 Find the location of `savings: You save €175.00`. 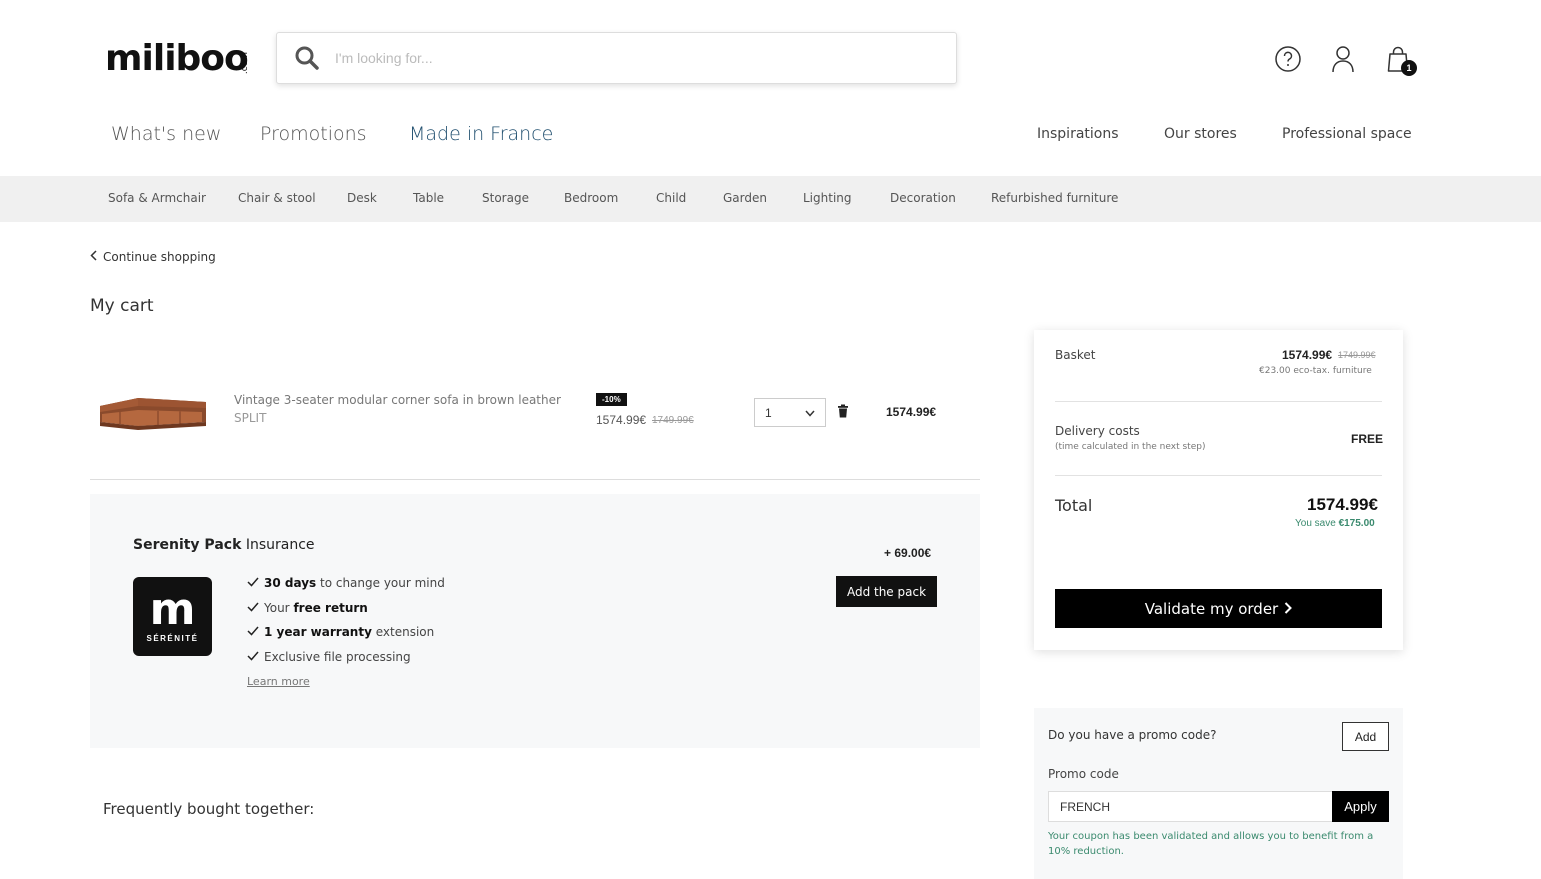

savings: You save €175.00 is located at coordinates (1335, 523).